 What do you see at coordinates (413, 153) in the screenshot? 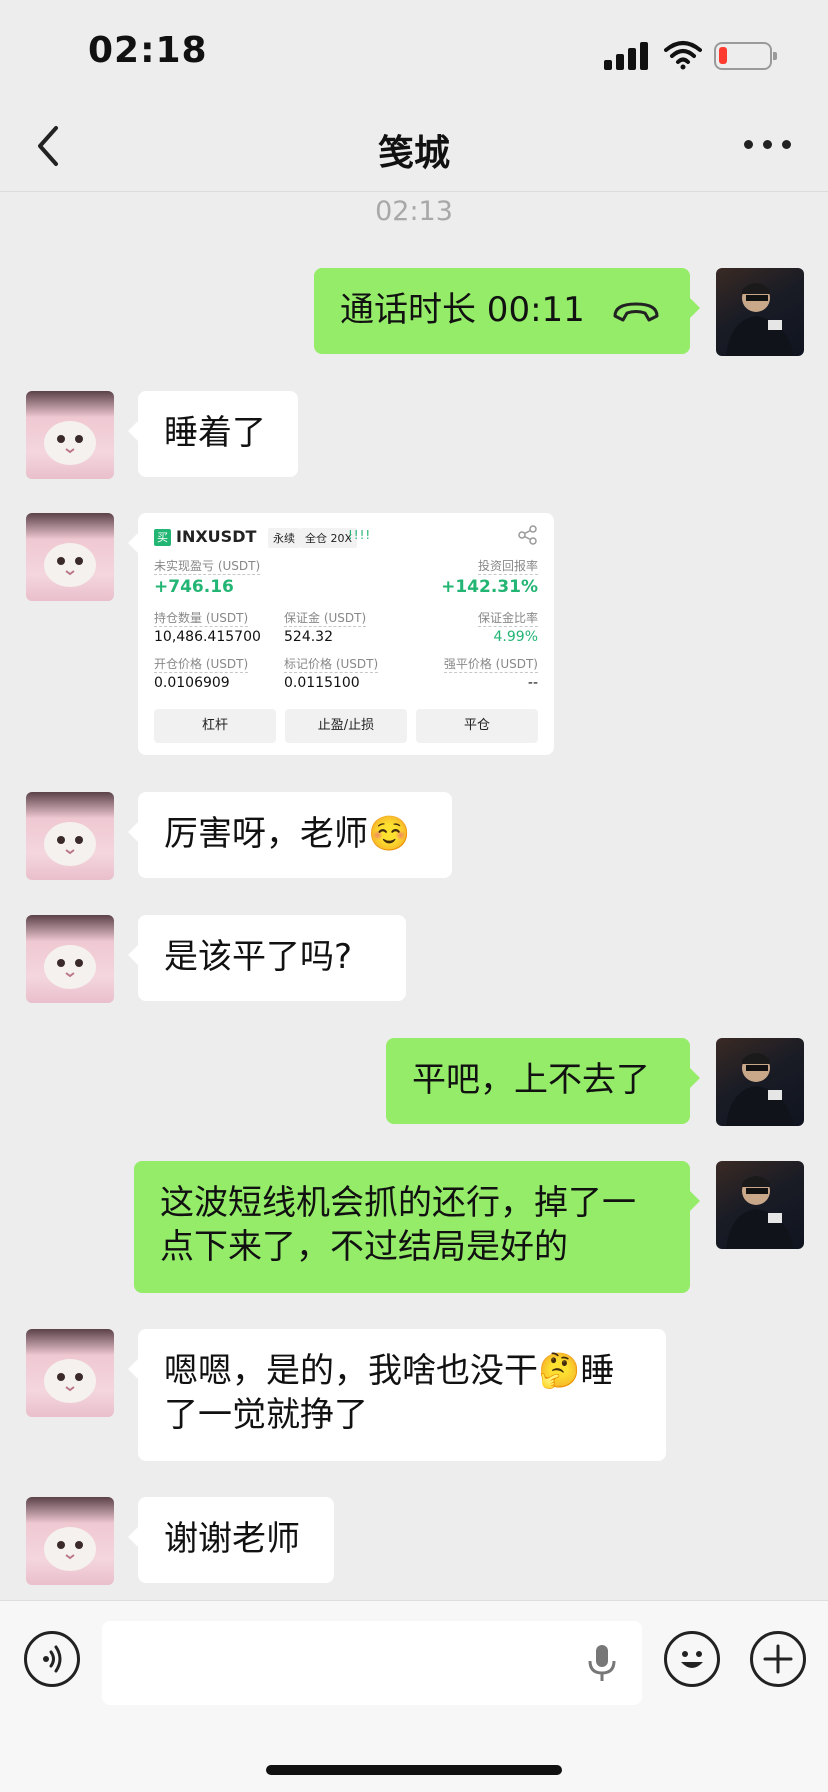
I see `chat-title: 笺城` at bounding box center [413, 153].